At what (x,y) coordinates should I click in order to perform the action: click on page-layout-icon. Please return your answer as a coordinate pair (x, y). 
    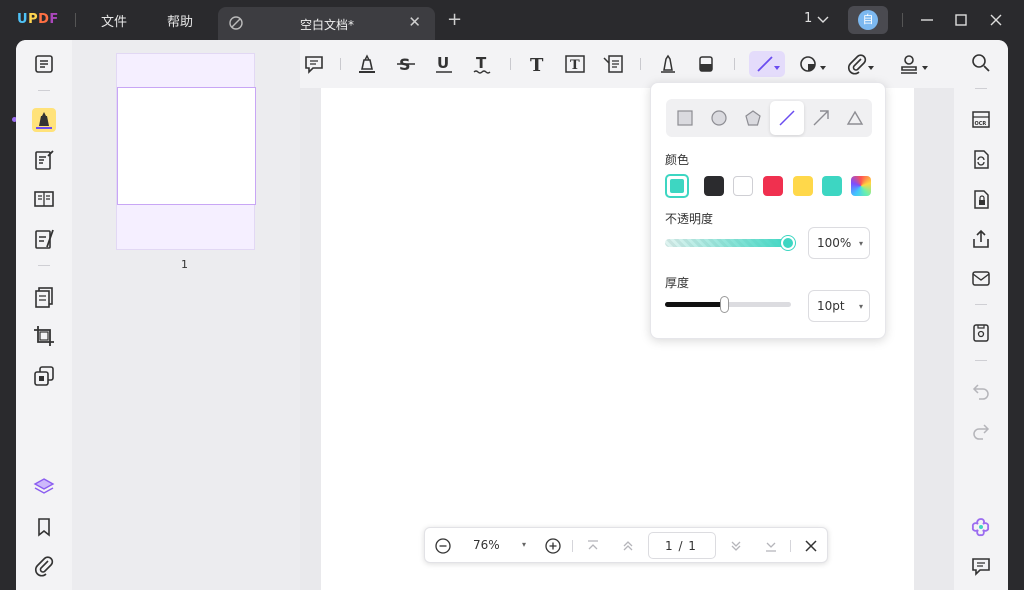
    Looking at the image, I should click on (44, 199).